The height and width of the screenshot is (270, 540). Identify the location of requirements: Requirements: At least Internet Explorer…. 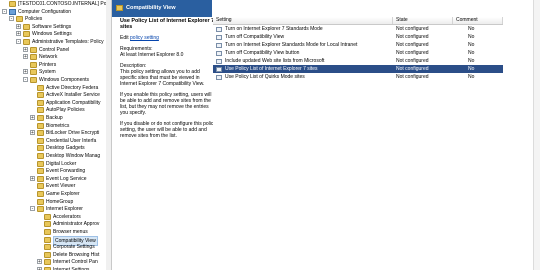
(168, 52).